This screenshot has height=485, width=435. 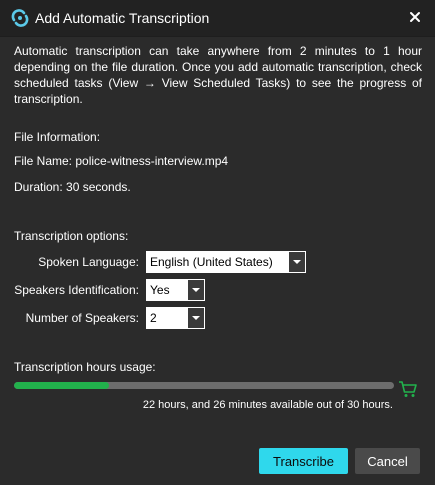 What do you see at coordinates (88, 262) in the screenshot?
I see `spoken-language-label: Spoken Language:` at bounding box center [88, 262].